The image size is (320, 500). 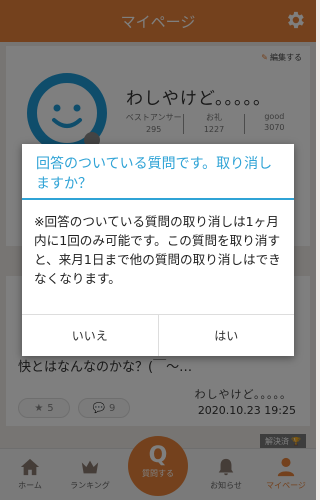 I want to click on confirm-button: はい, so click(x=226, y=335).